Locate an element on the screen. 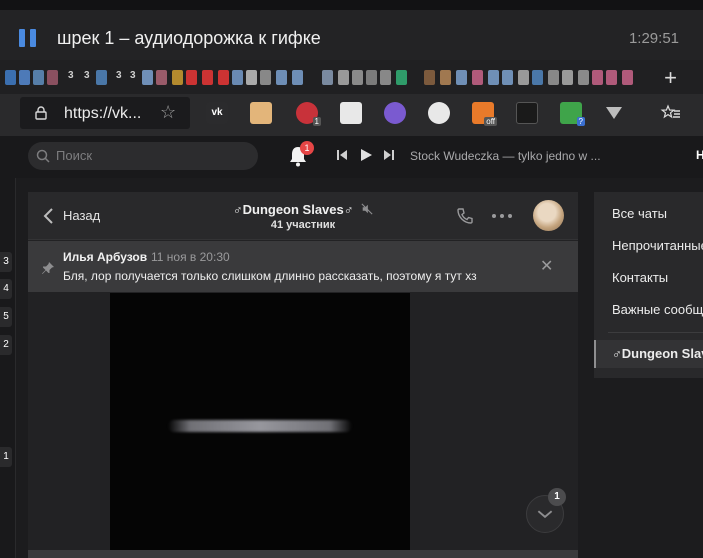 This screenshot has height=558, width=703. address-bar-row: https://vk... ☆ vk 1 off ? is located at coordinates (351, 115).